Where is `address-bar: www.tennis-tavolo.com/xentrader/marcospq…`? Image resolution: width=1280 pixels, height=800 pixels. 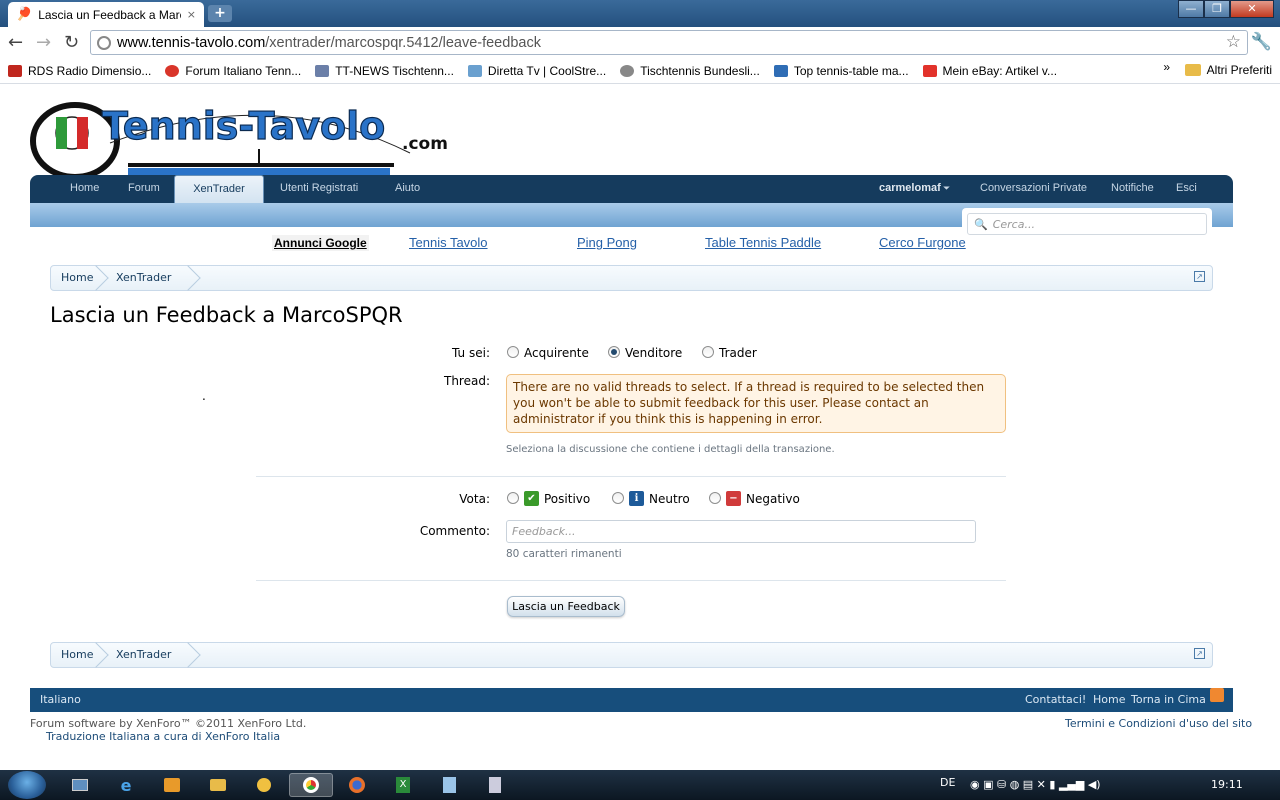
address-bar: www.tennis-tavolo.com/xentrader/marcospq… is located at coordinates (669, 42).